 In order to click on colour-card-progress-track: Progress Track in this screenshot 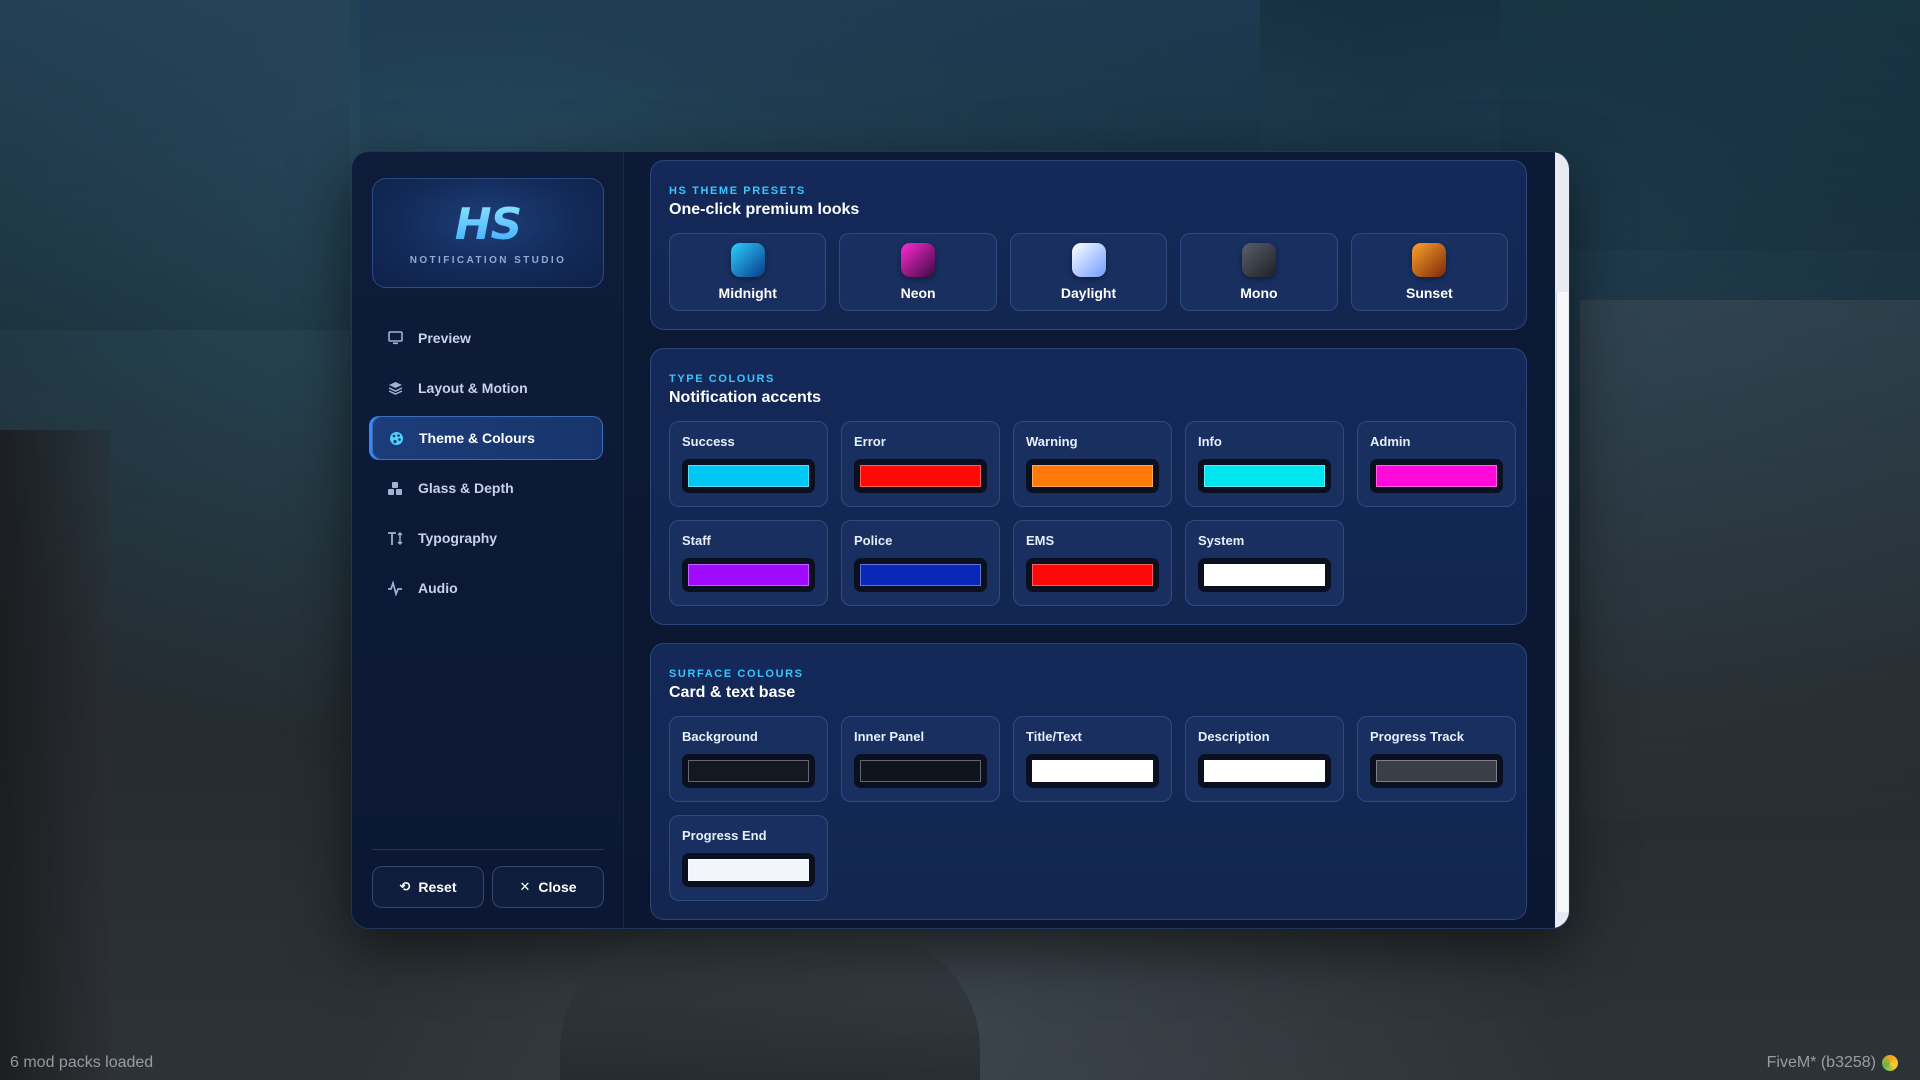, I will do `click(1436, 759)`.